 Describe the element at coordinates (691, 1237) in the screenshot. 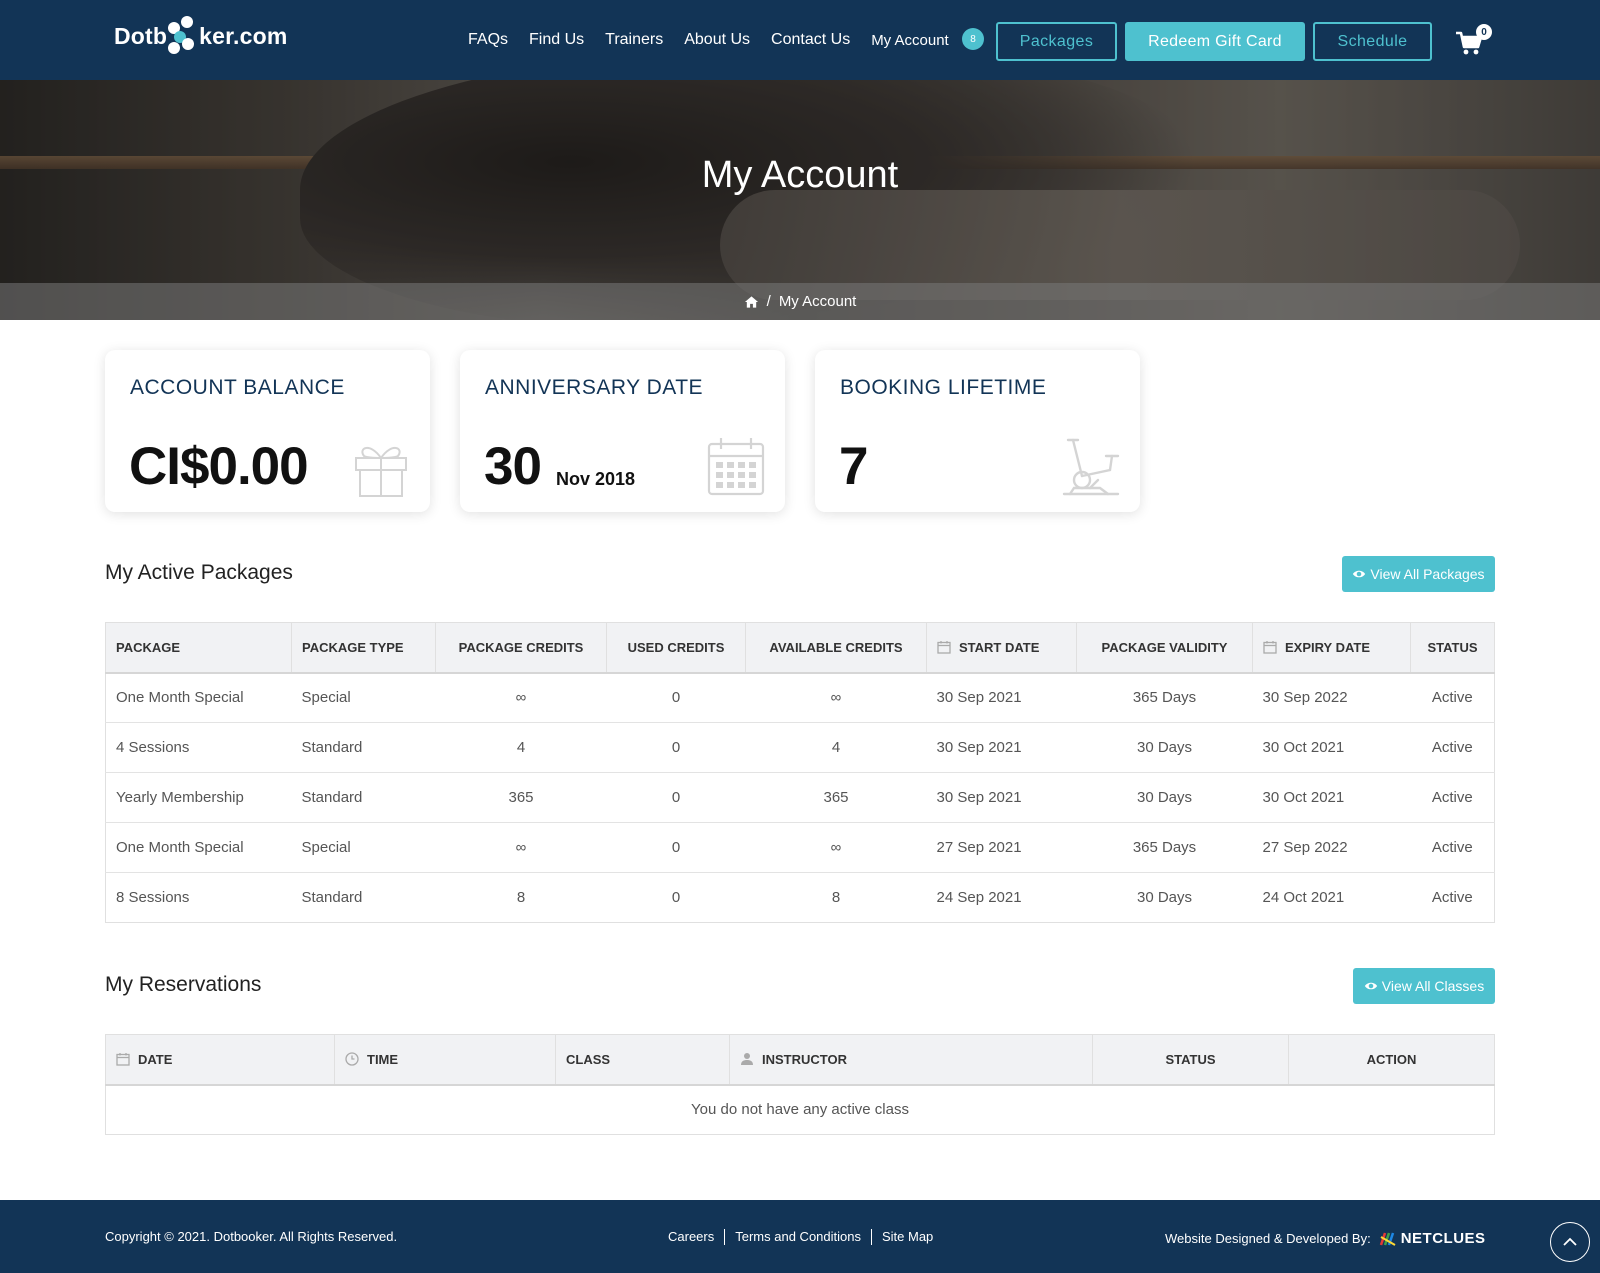

I see `footer-link-careers: Careers` at that location.